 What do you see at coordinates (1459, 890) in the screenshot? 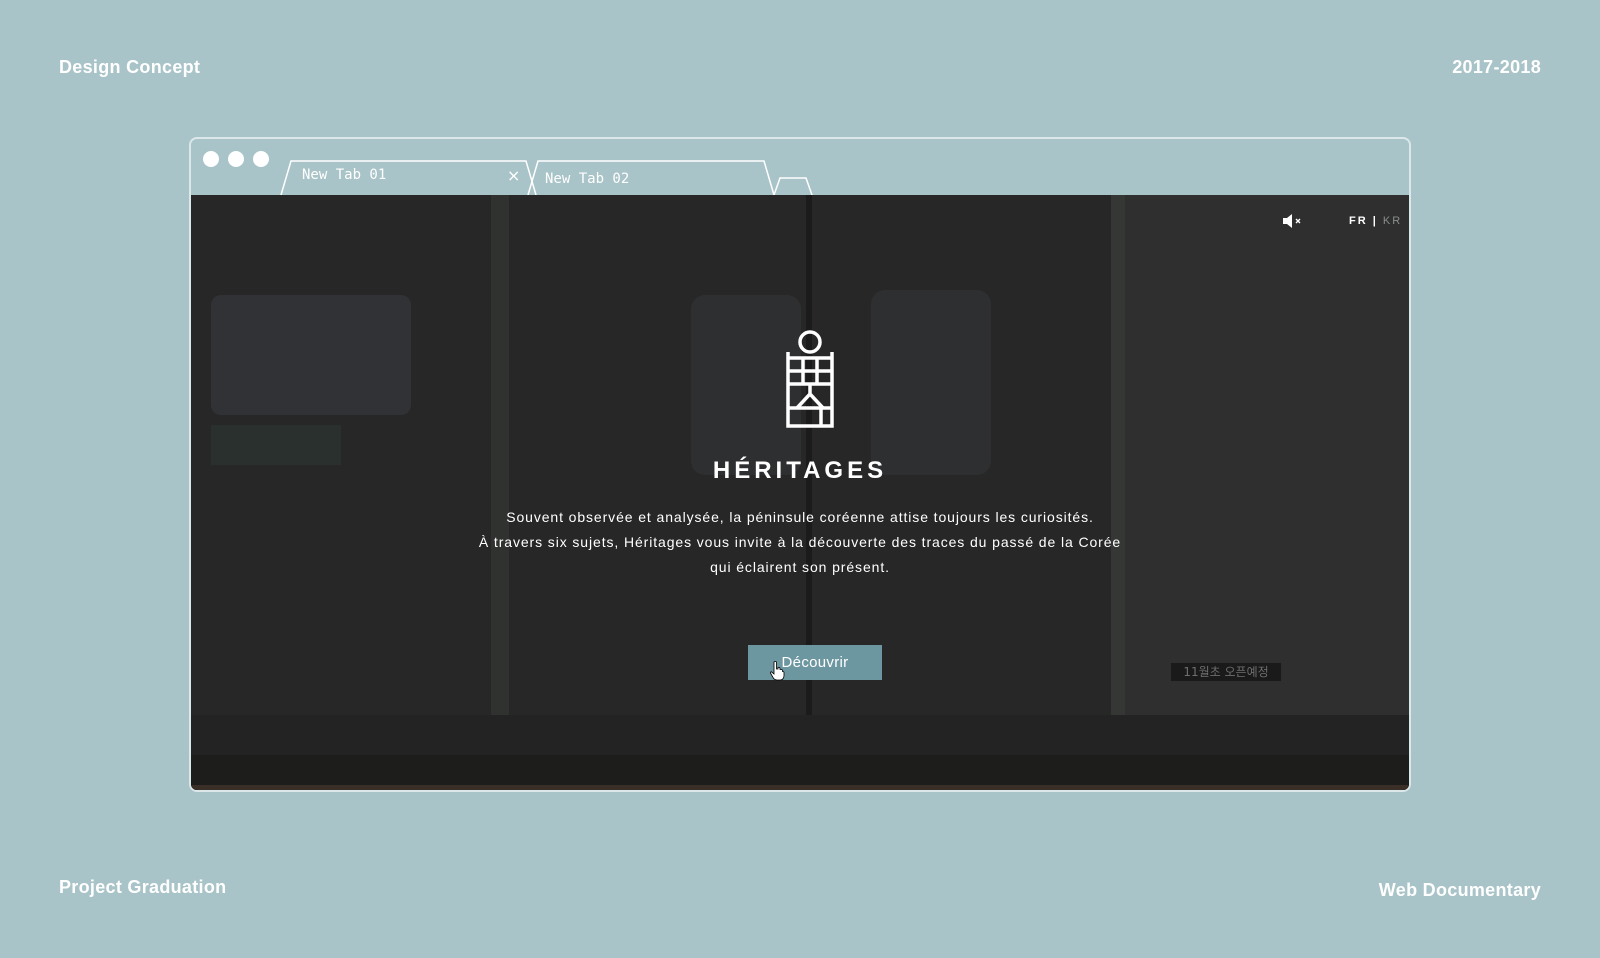
I see `web-documentary-label: Web Documentary` at bounding box center [1459, 890].